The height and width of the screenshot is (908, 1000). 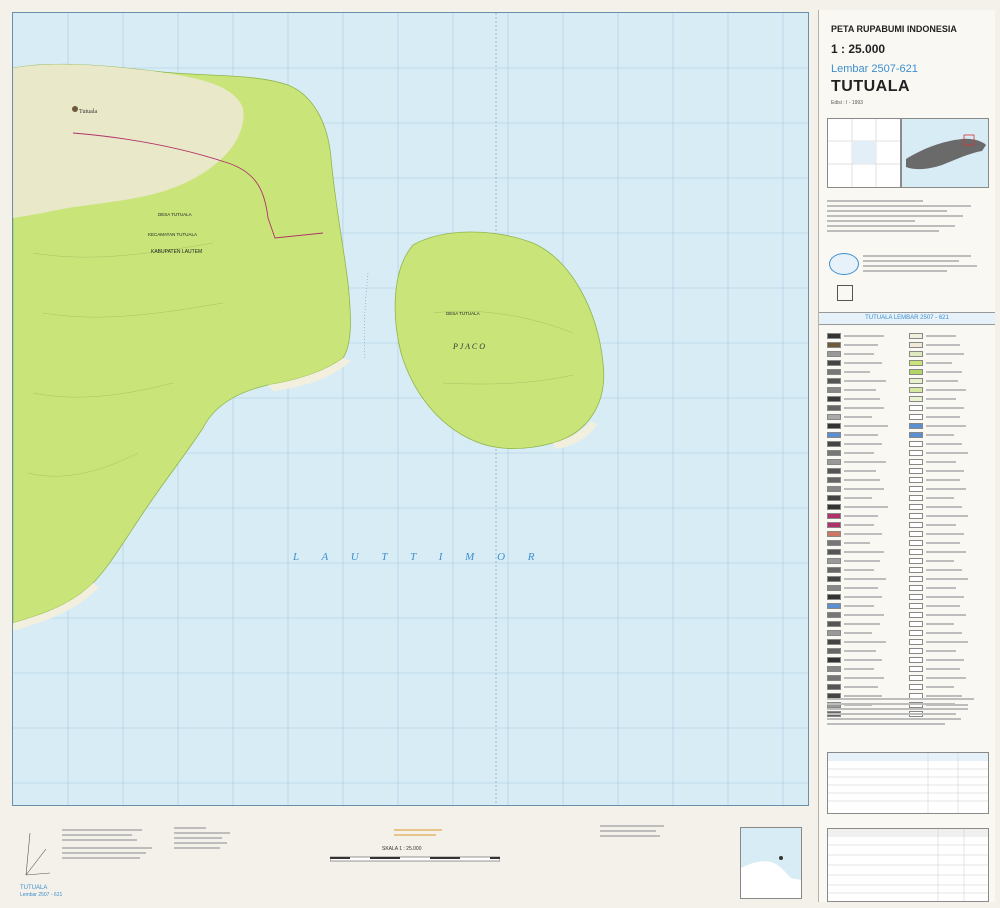 What do you see at coordinates (907, 713) in the screenshot?
I see `map-notes` at bounding box center [907, 713].